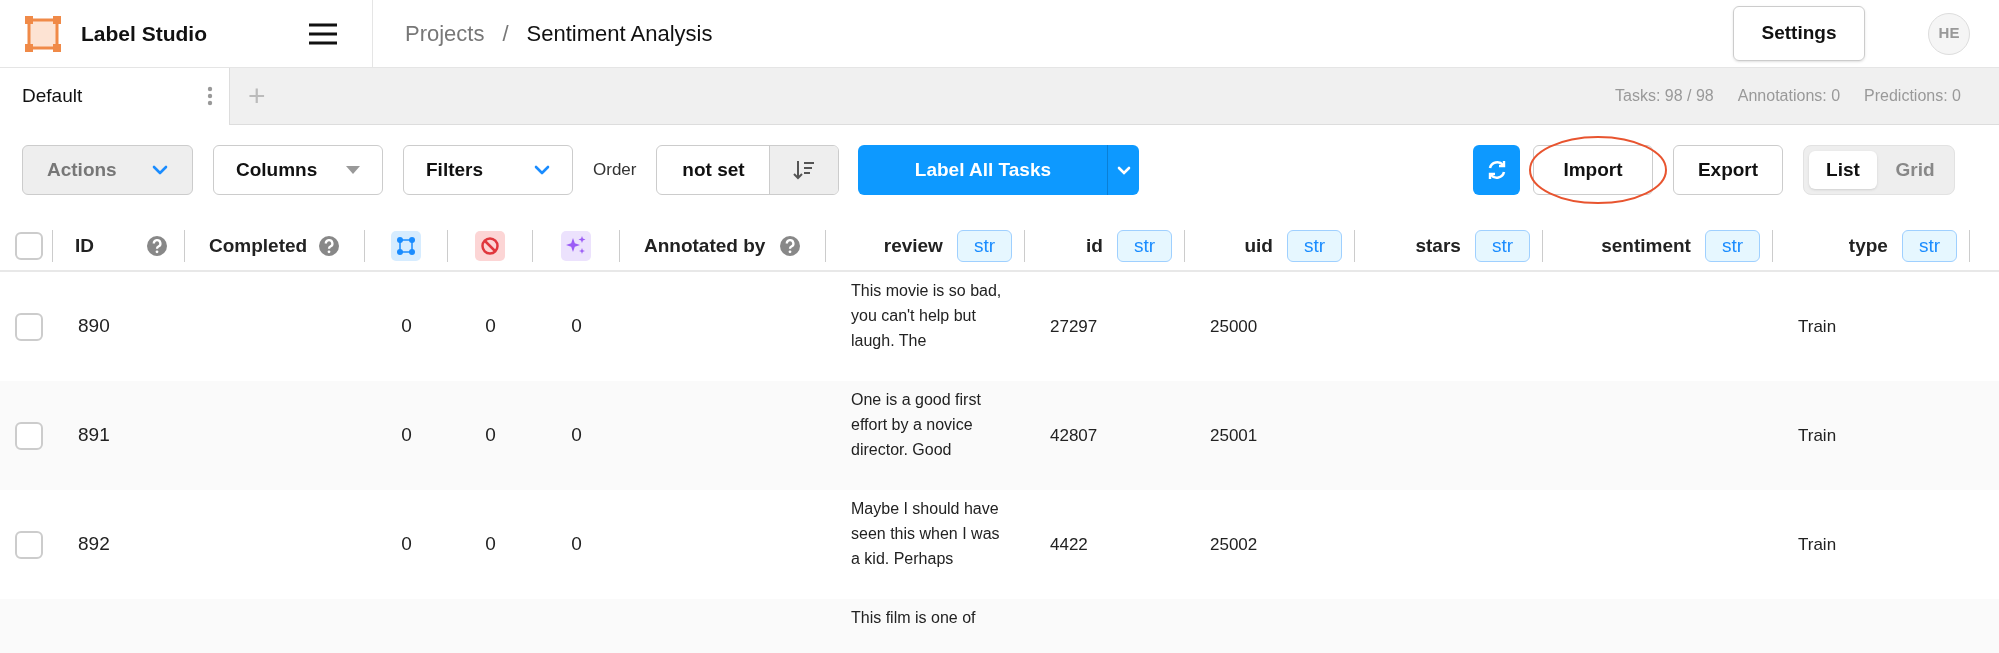 The height and width of the screenshot is (653, 1999). Describe the element at coordinates (144, 33) in the screenshot. I see `app-name: Label Studio` at that location.